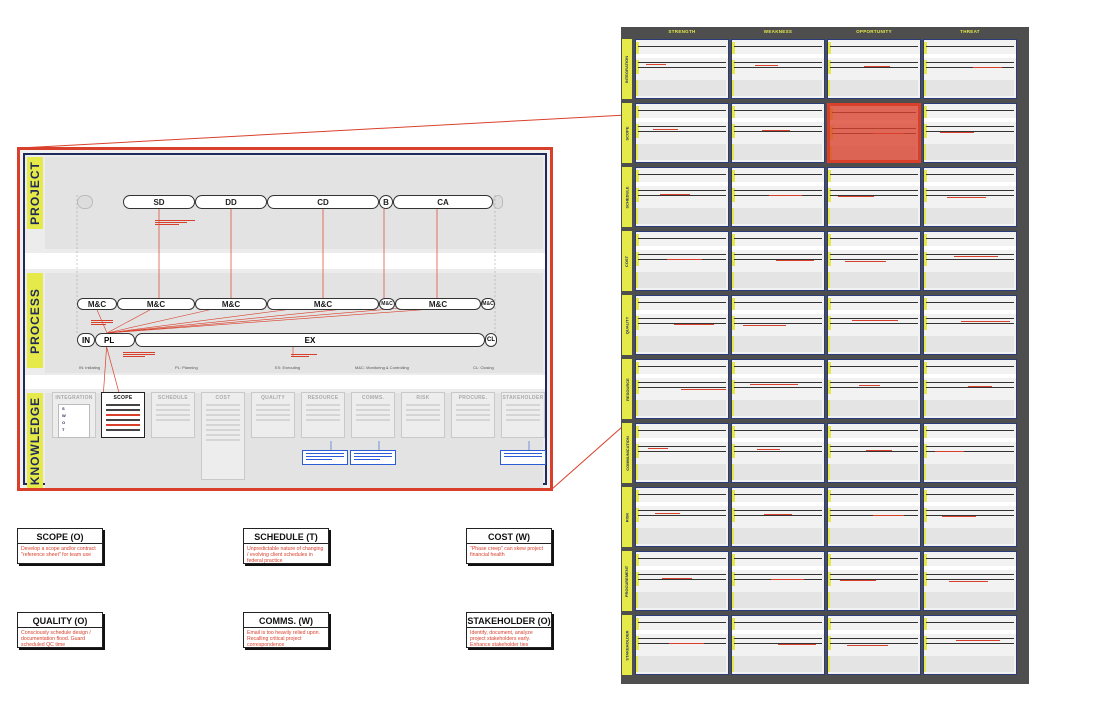 Image resolution: width=1100 pixels, height=712 pixels. I want to click on step-in: IN, so click(86, 340).